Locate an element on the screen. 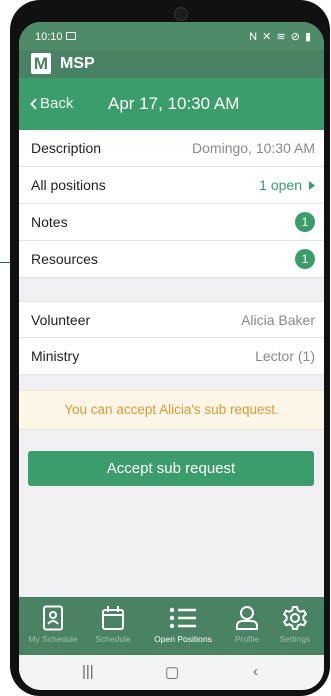  tab-schedule: Schedule is located at coordinates (113, 626).